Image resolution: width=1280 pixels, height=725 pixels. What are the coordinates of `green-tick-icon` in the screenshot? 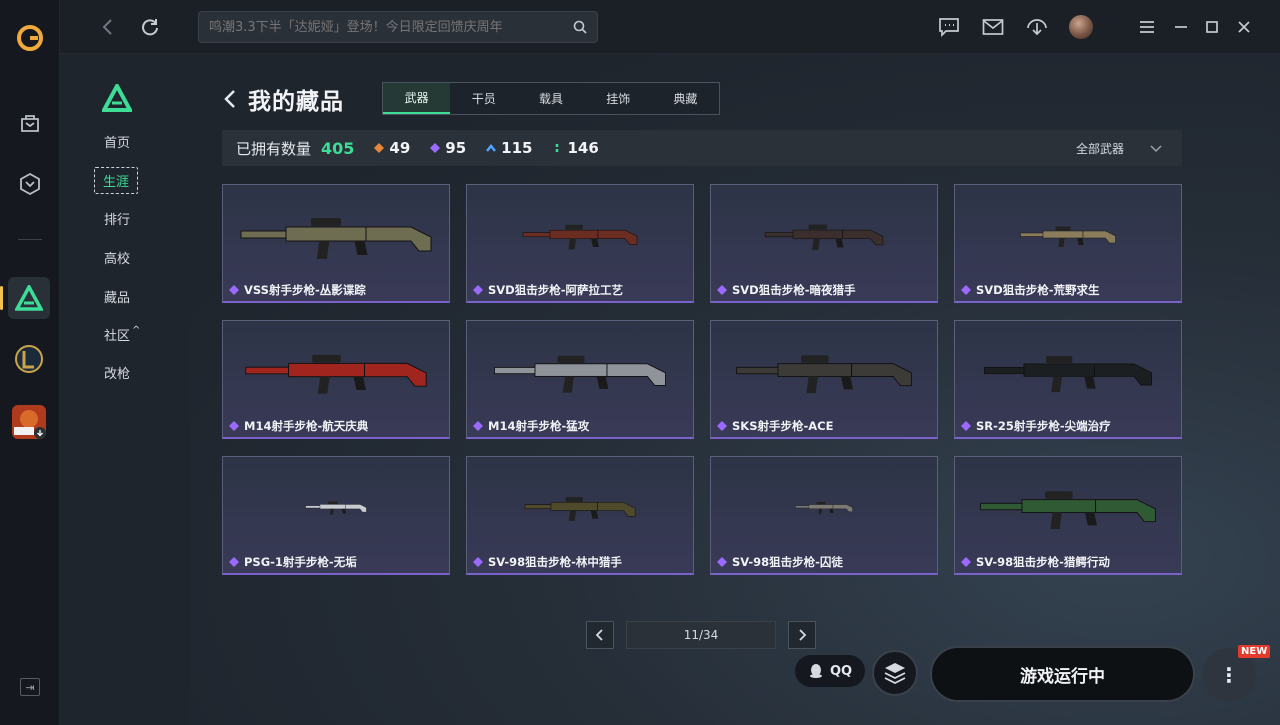 It's located at (557, 148).